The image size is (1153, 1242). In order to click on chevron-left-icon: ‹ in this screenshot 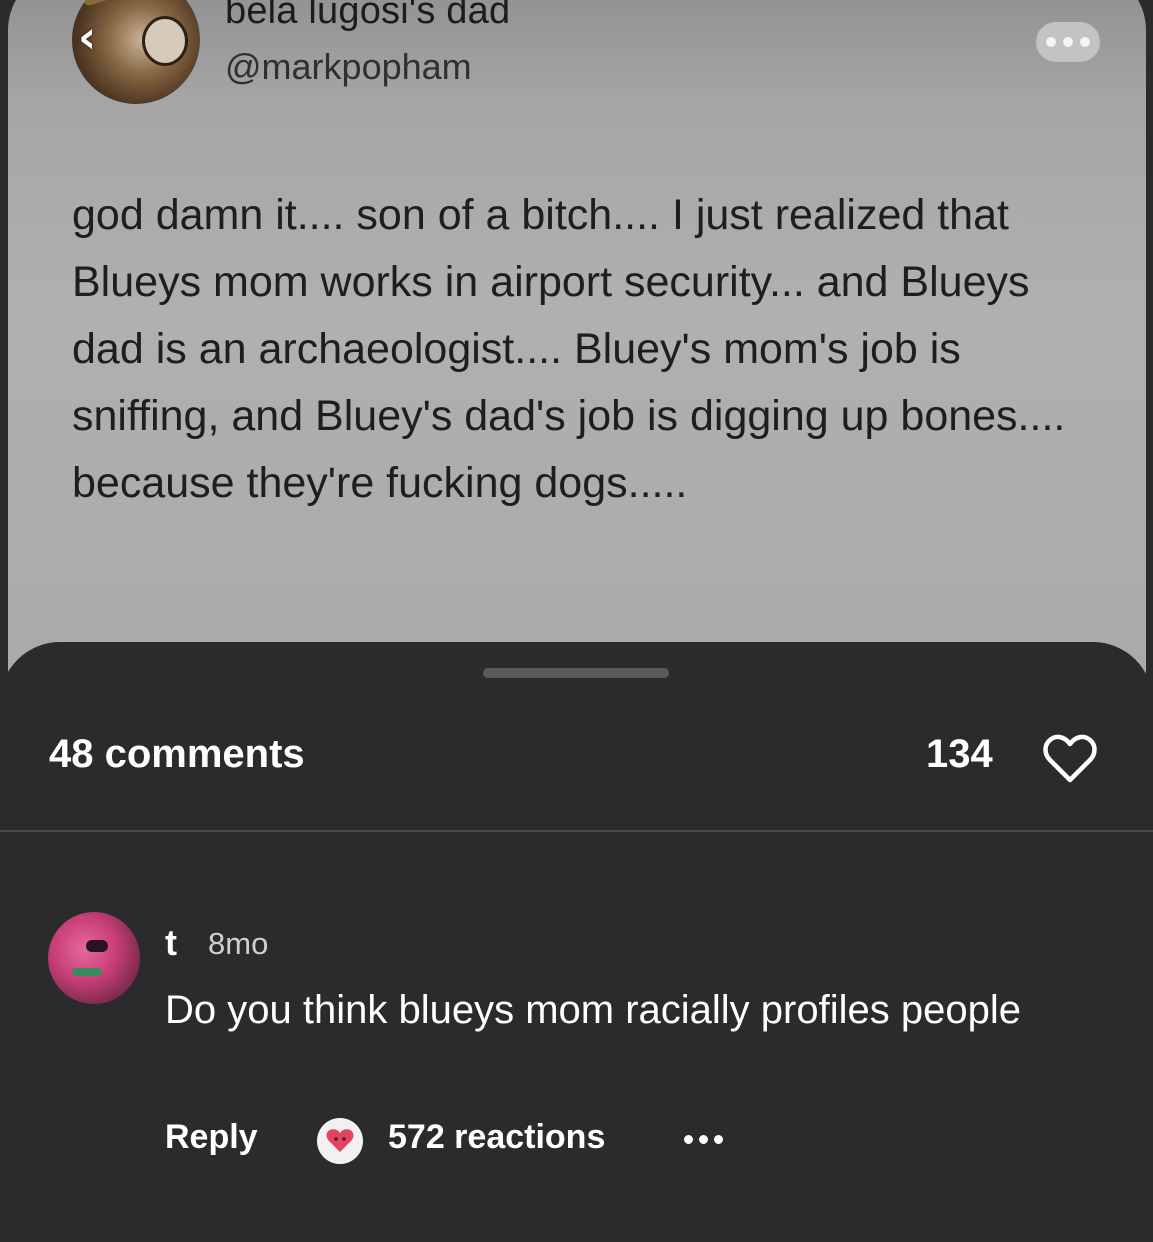, I will do `click(98, 38)`.